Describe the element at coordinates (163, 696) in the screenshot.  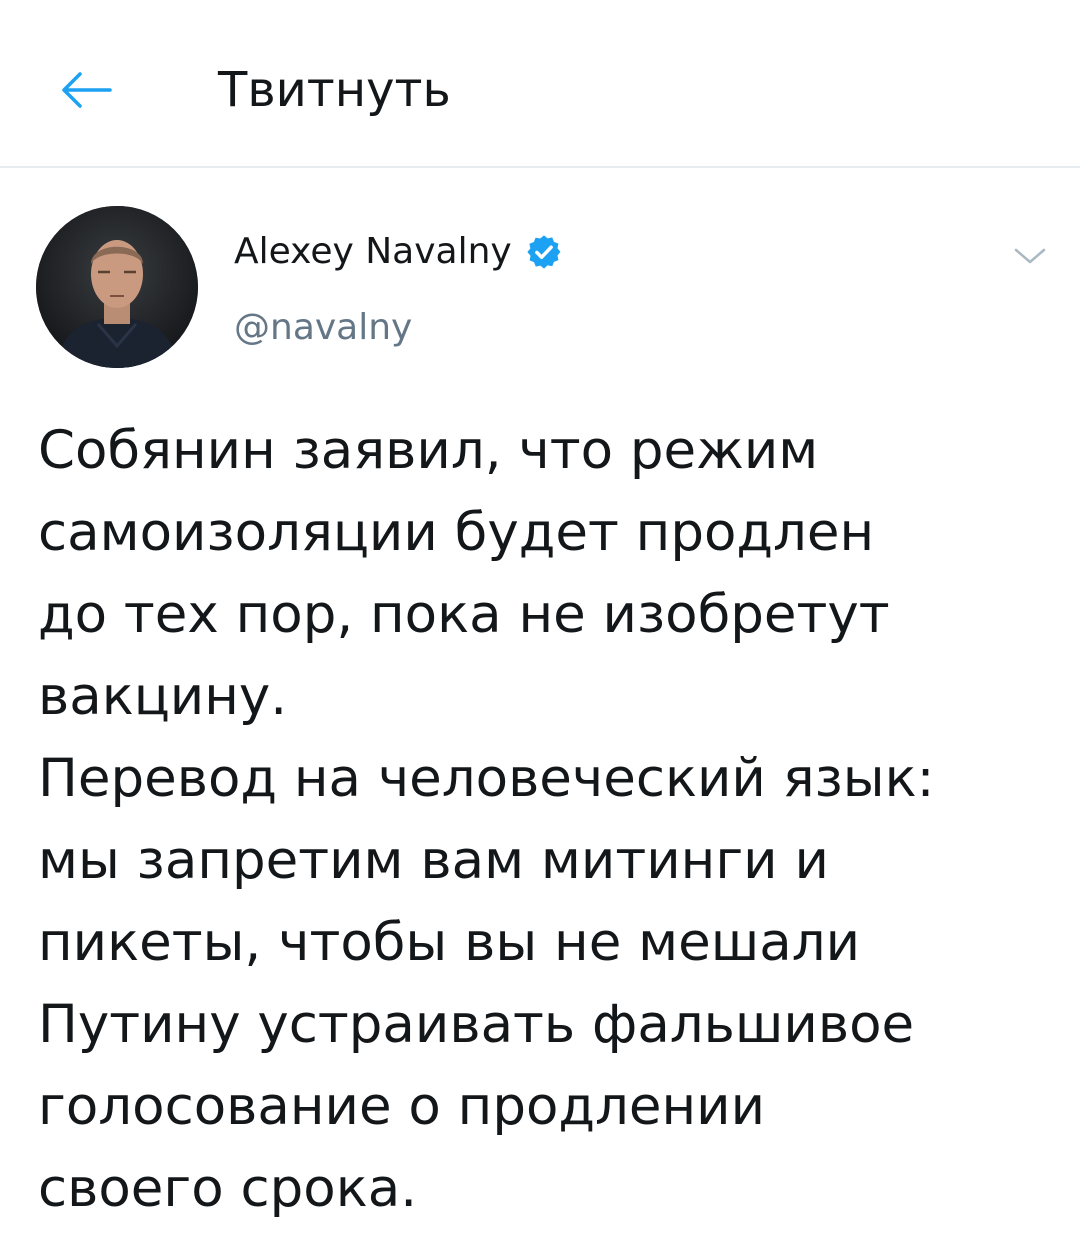
I see `tweet-text-line: вакцину.` at that location.